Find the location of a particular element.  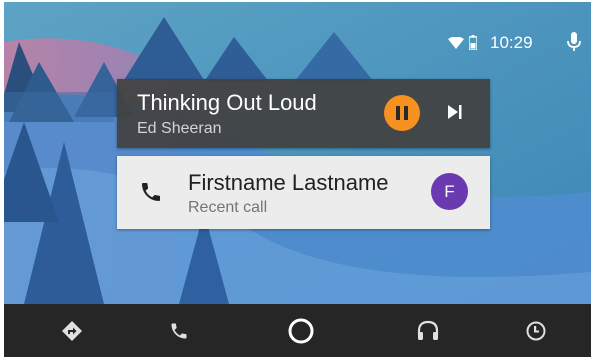

bottom-nav-bar is located at coordinates (297, 330).